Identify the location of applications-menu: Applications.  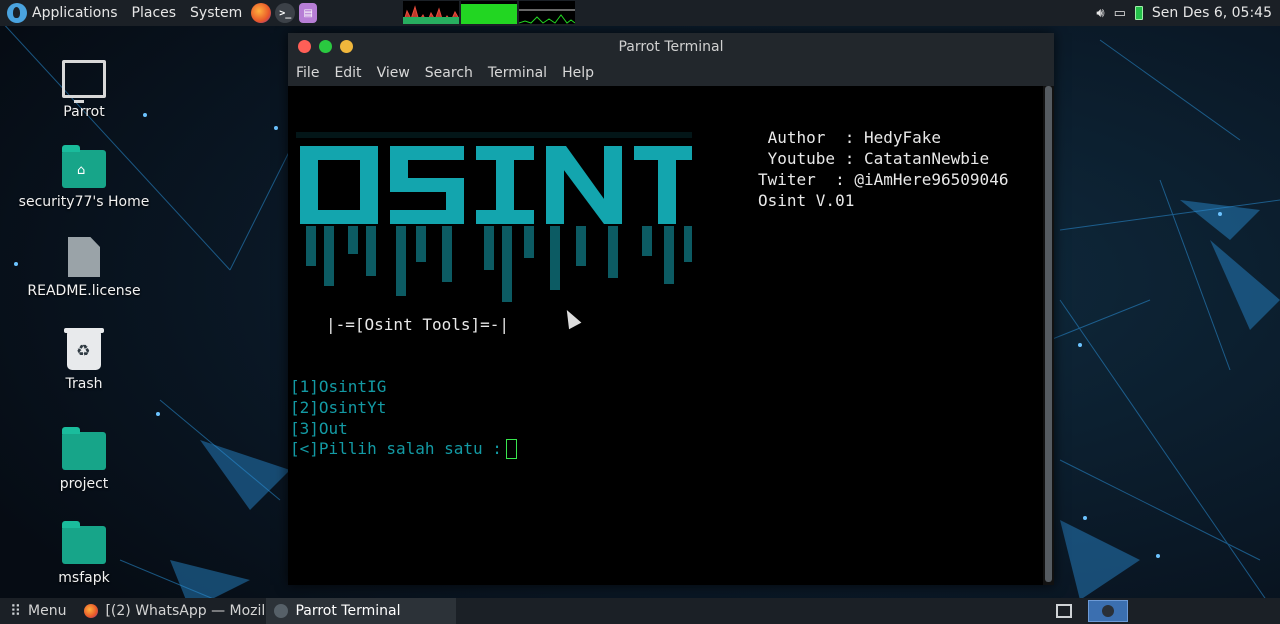
(62, 13).